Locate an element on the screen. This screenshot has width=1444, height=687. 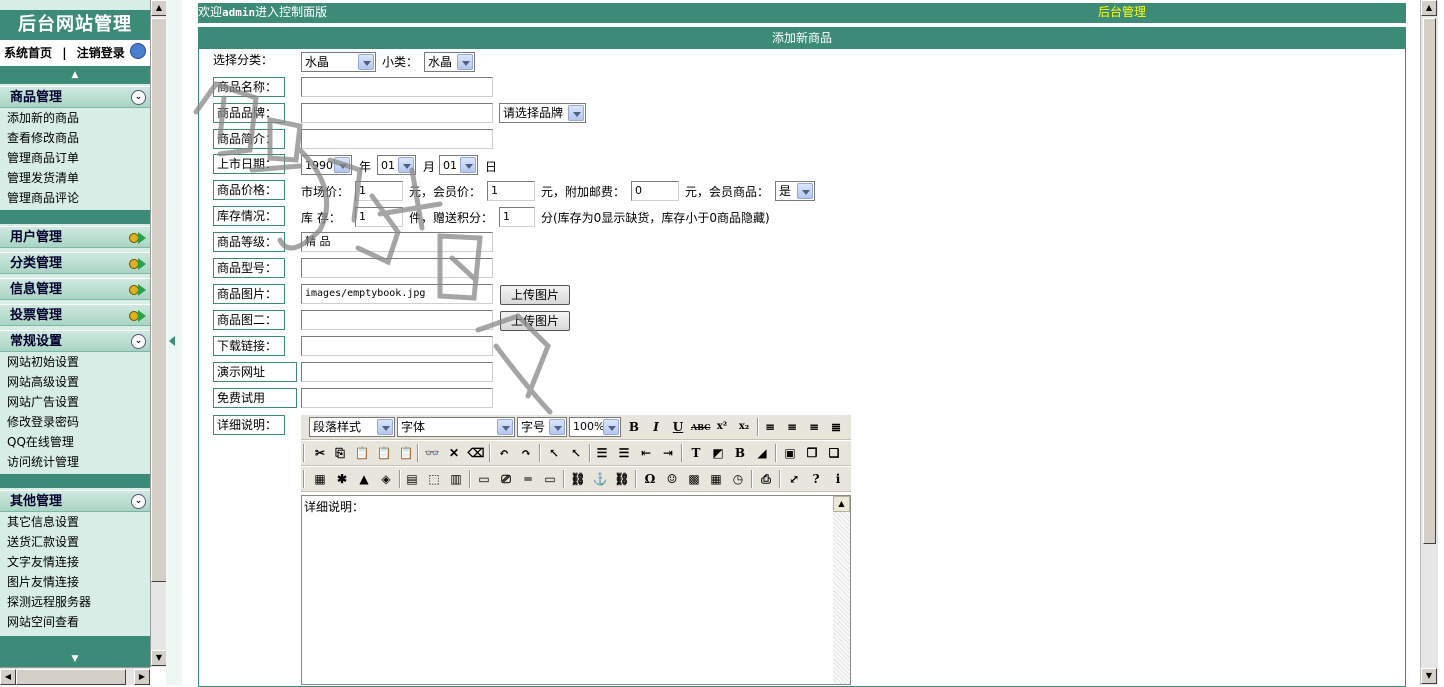
table-icon: ▤ is located at coordinates (412, 479).